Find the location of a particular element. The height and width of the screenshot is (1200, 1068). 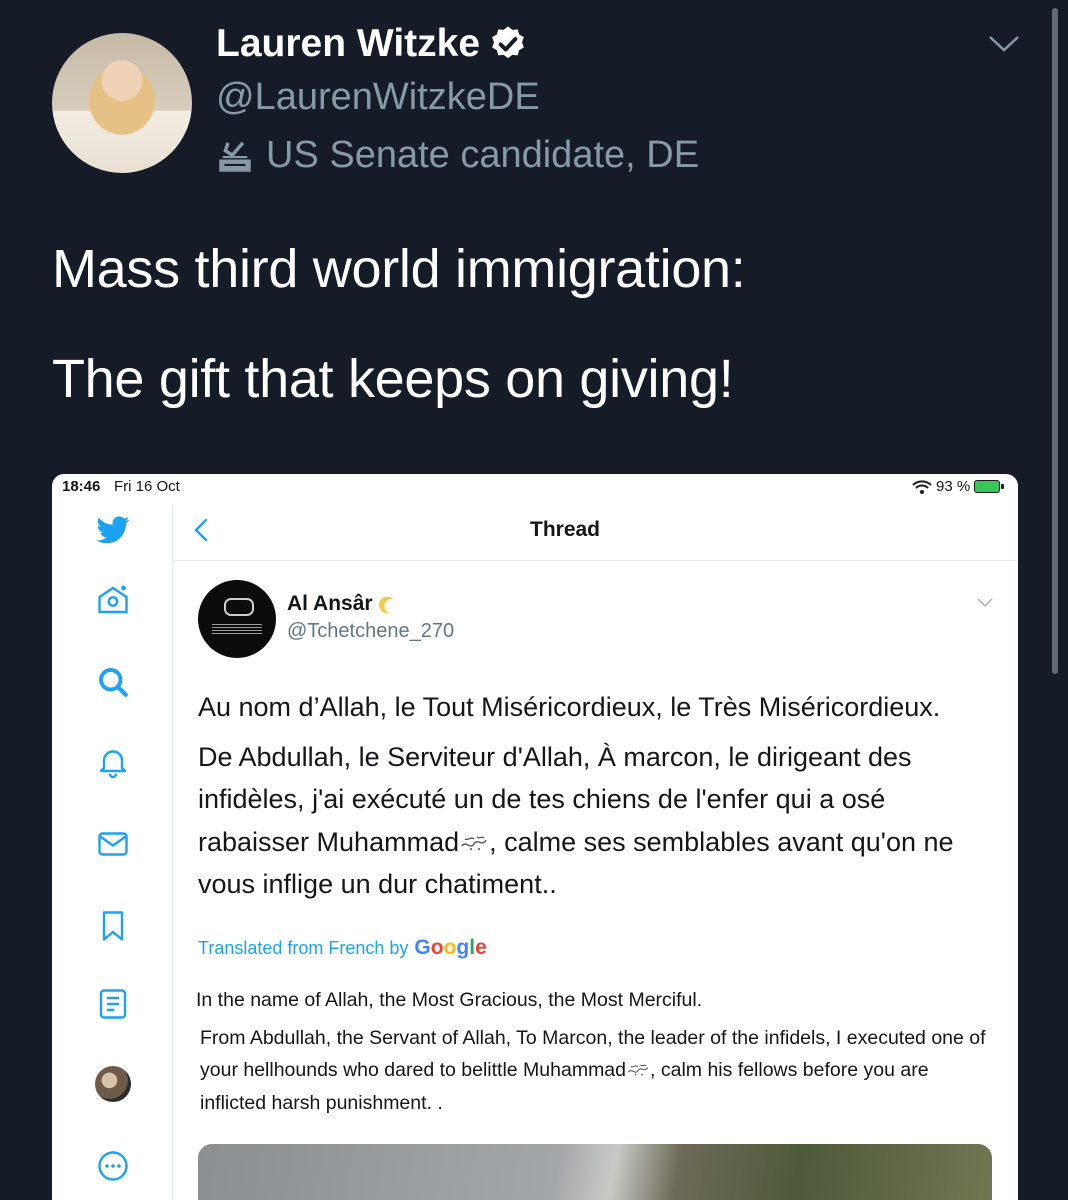

bookmark-icon is located at coordinates (113, 926).